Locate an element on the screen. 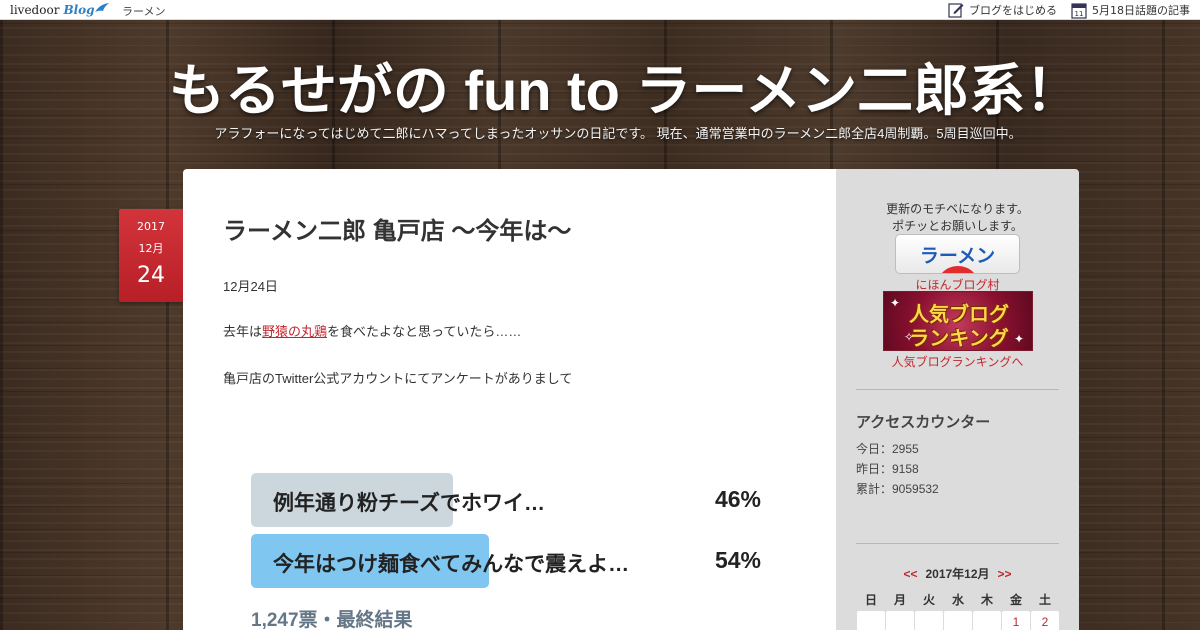 This screenshot has height=630, width=1200. start-blog-link: ブログをはじめる is located at coordinates (1002, 10).